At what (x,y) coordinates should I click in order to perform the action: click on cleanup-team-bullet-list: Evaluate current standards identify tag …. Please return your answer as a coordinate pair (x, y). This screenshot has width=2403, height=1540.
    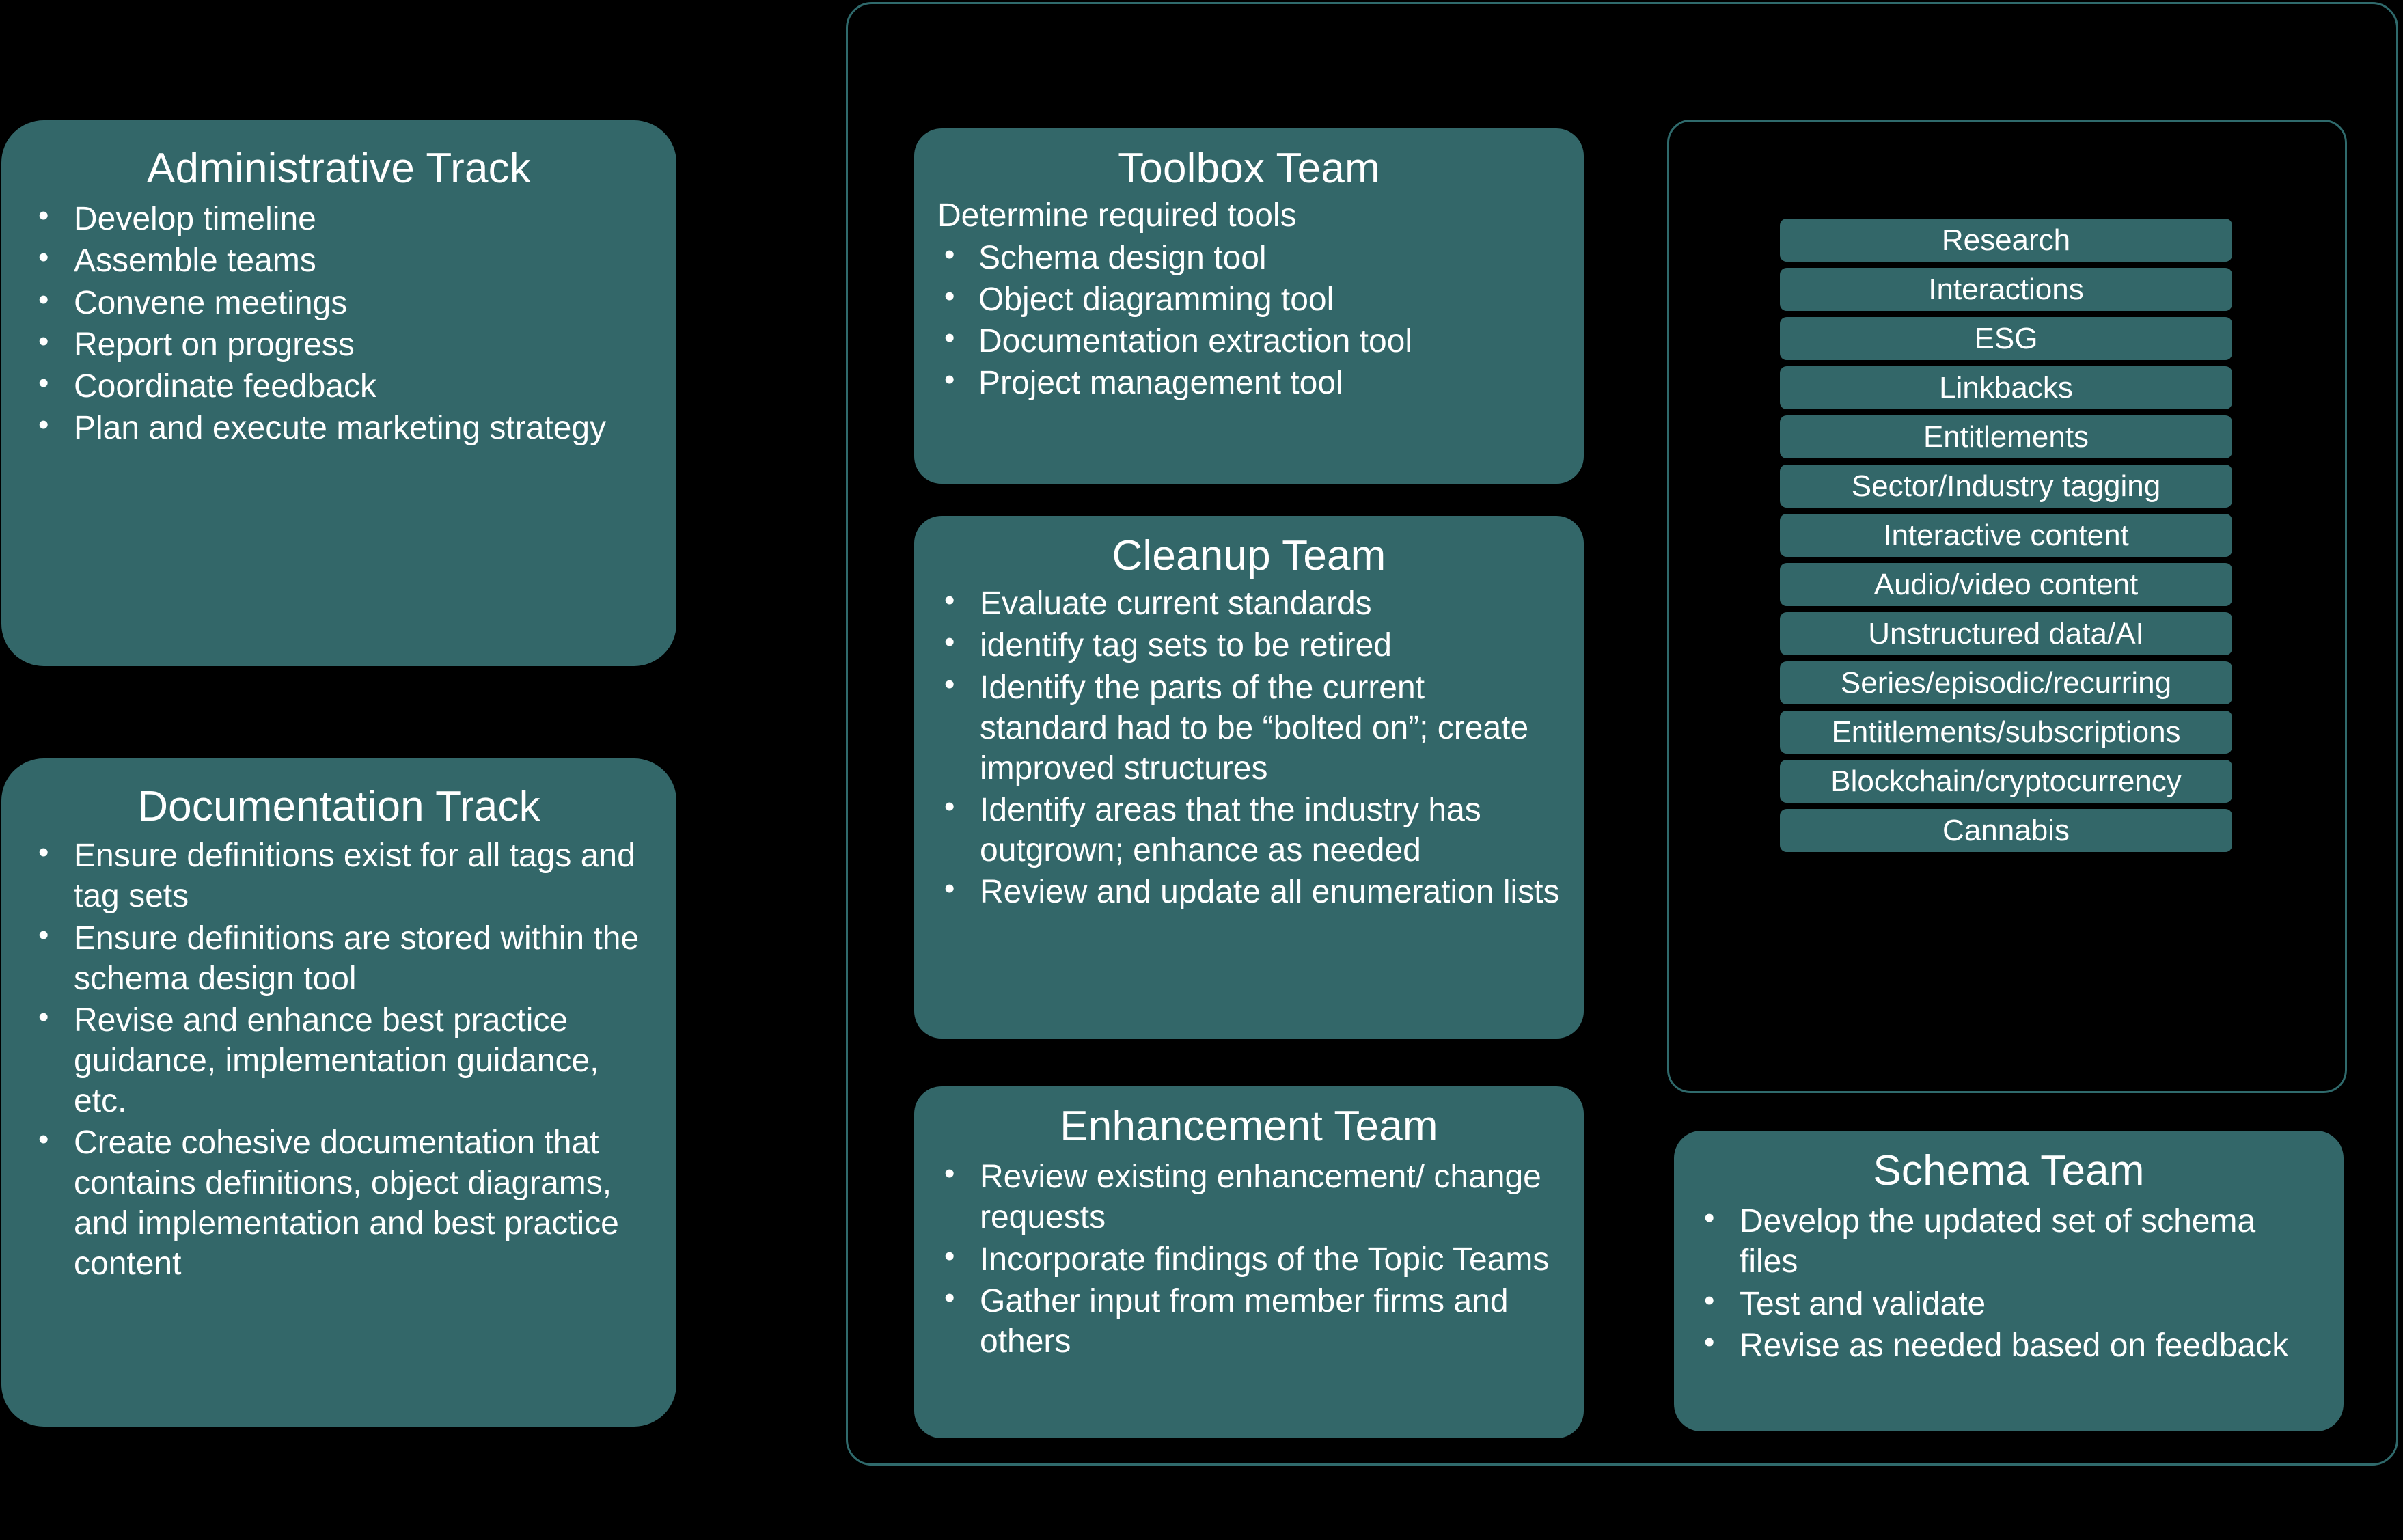
    Looking at the image, I should click on (1249, 747).